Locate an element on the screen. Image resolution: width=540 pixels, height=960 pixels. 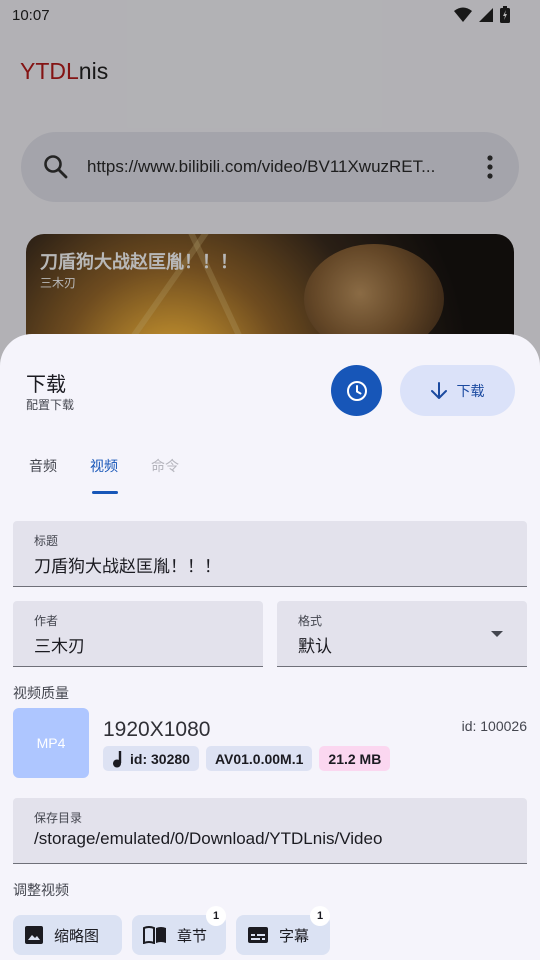
audio-id-text: id: 30280 is located at coordinates (160, 758).